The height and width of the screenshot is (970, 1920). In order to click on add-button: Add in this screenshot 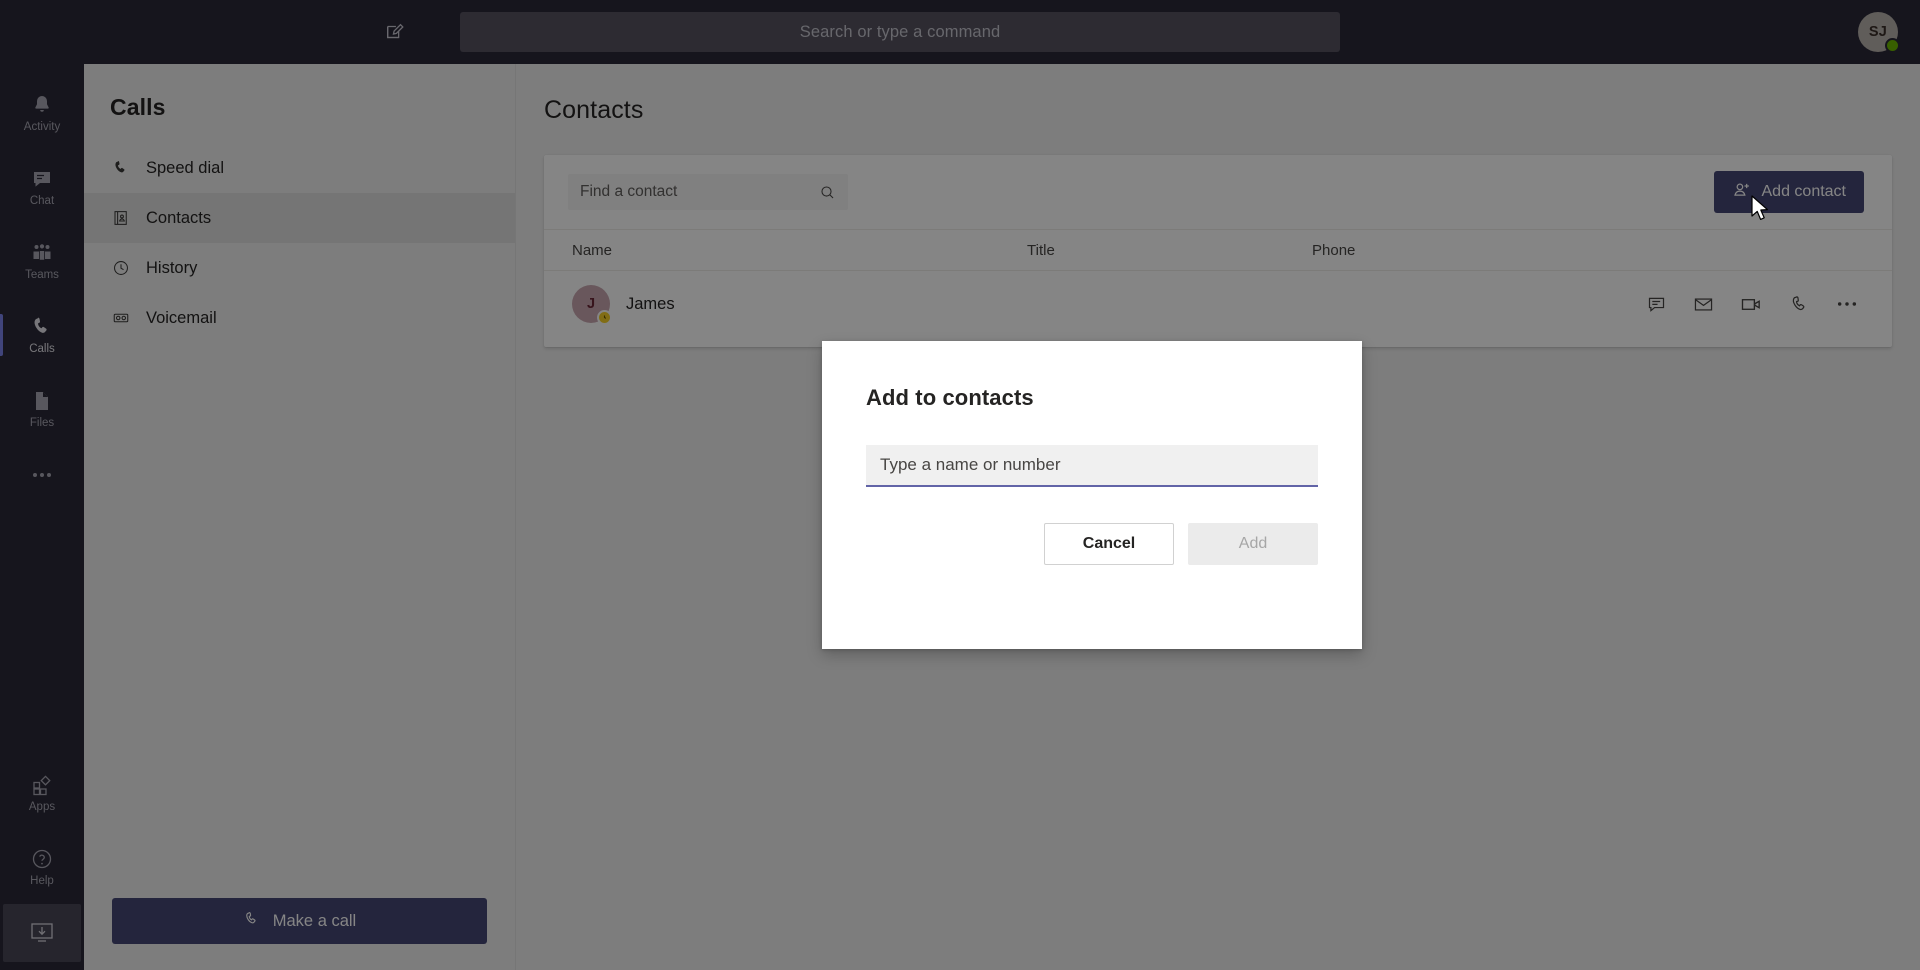, I will do `click(1253, 544)`.